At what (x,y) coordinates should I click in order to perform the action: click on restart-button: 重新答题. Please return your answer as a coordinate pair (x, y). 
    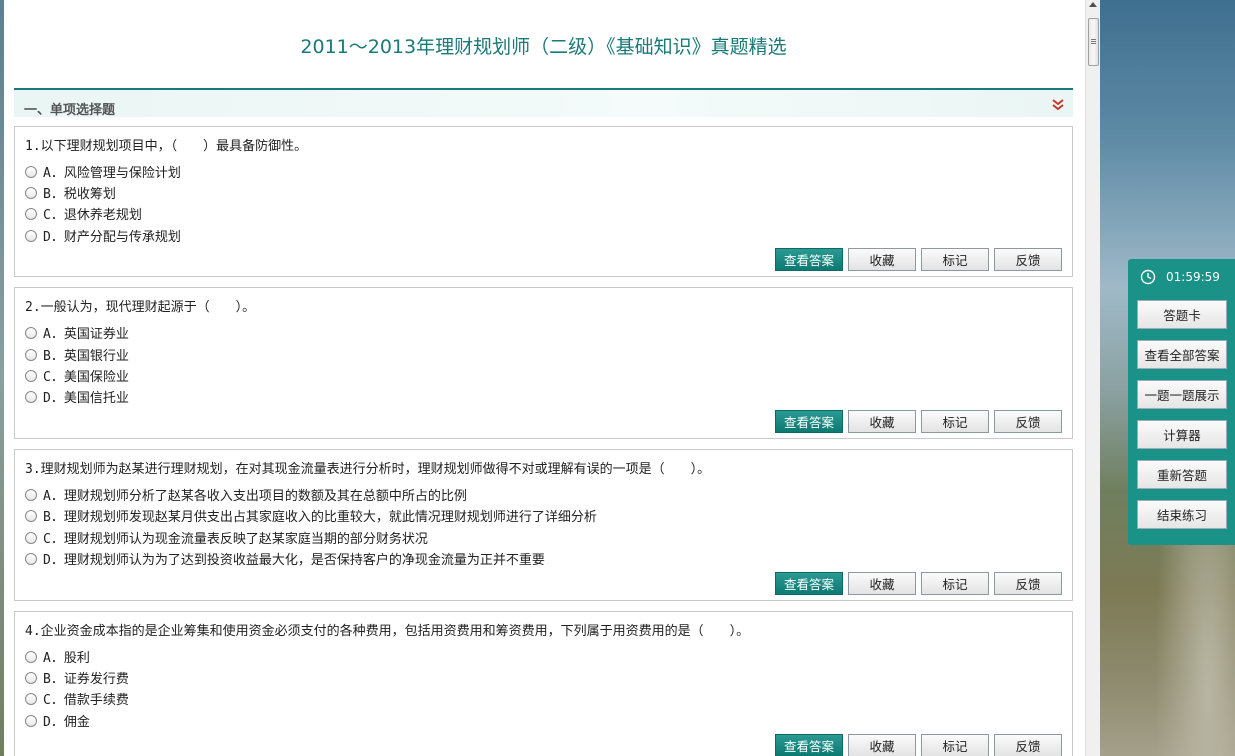
    Looking at the image, I should click on (1182, 474).